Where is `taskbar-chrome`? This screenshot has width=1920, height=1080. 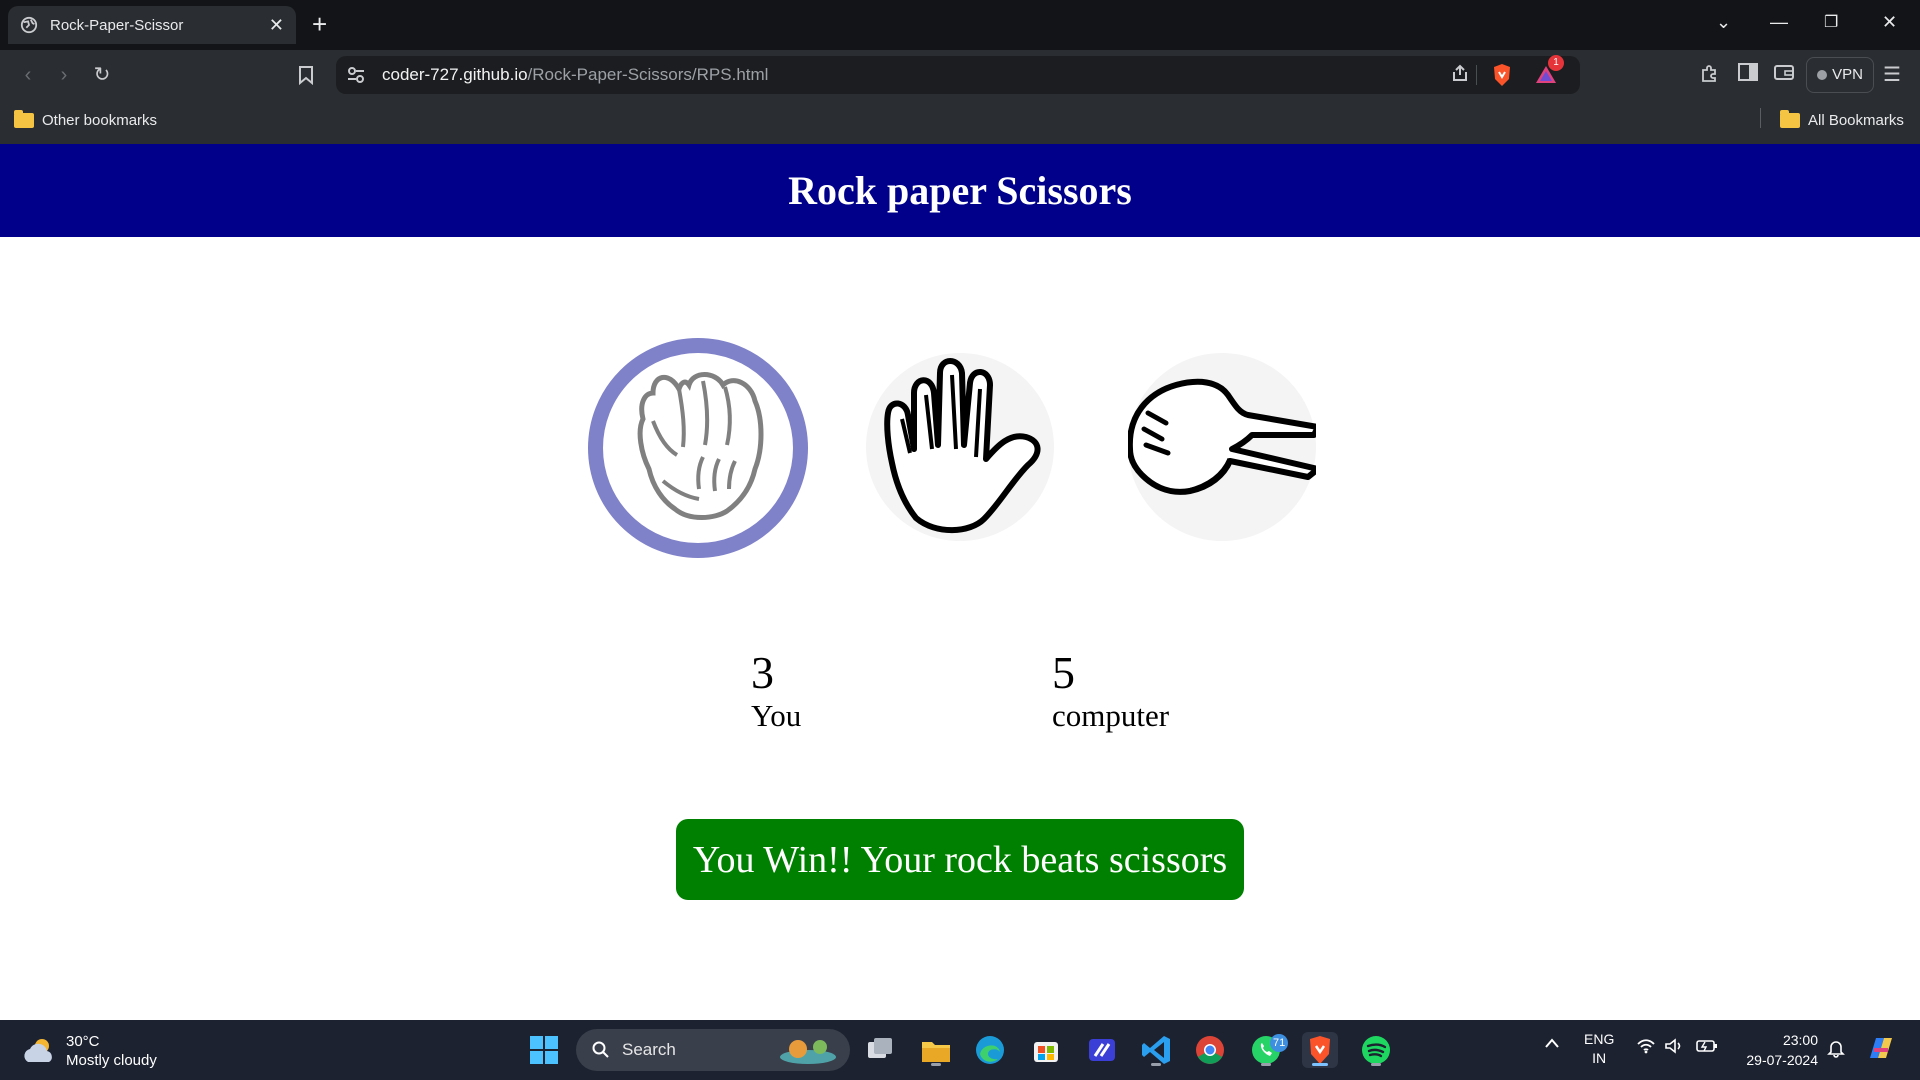 taskbar-chrome is located at coordinates (1210, 1050).